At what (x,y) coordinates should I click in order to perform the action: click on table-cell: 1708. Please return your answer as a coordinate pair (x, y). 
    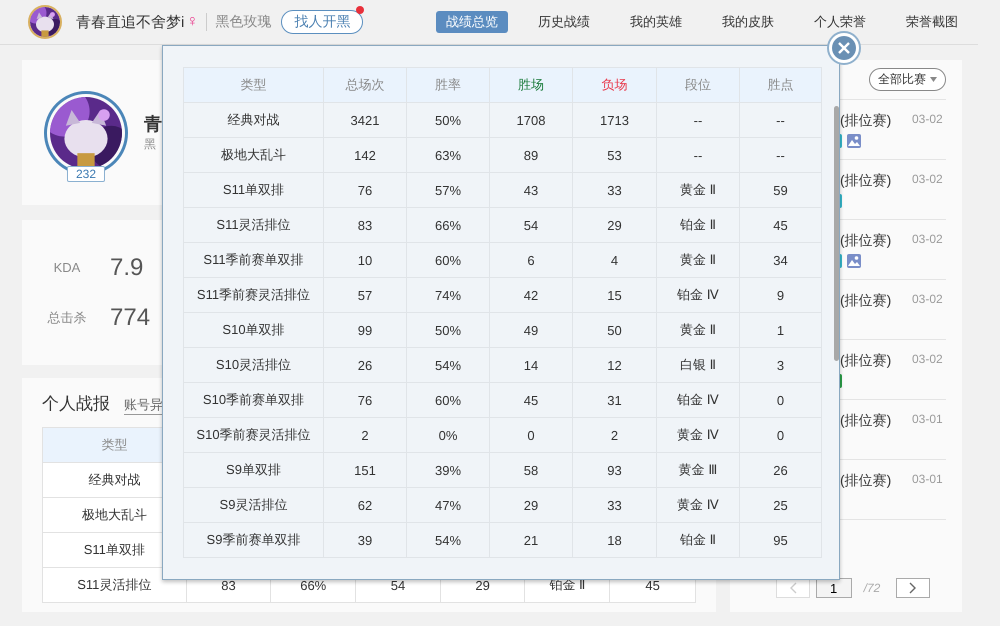
    Looking at the image, I should click on (531, 120).